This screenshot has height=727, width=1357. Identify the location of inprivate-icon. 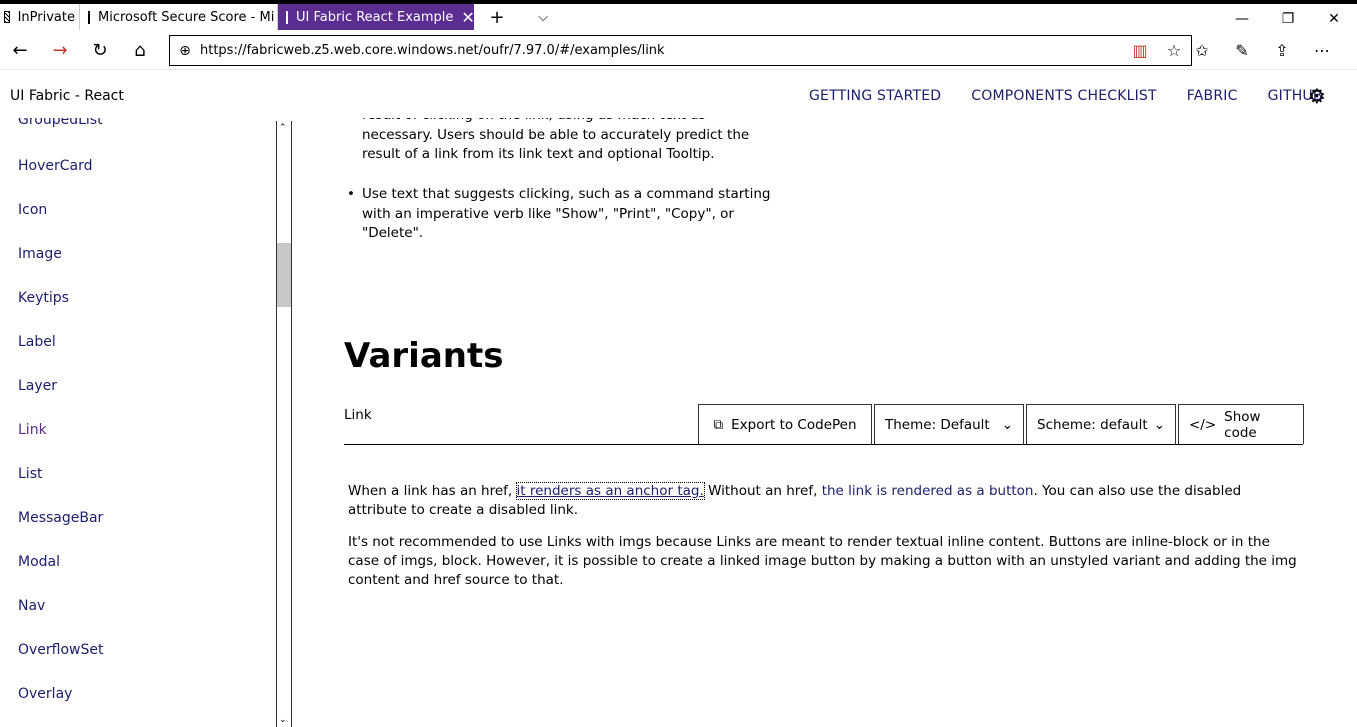
(7, 17).